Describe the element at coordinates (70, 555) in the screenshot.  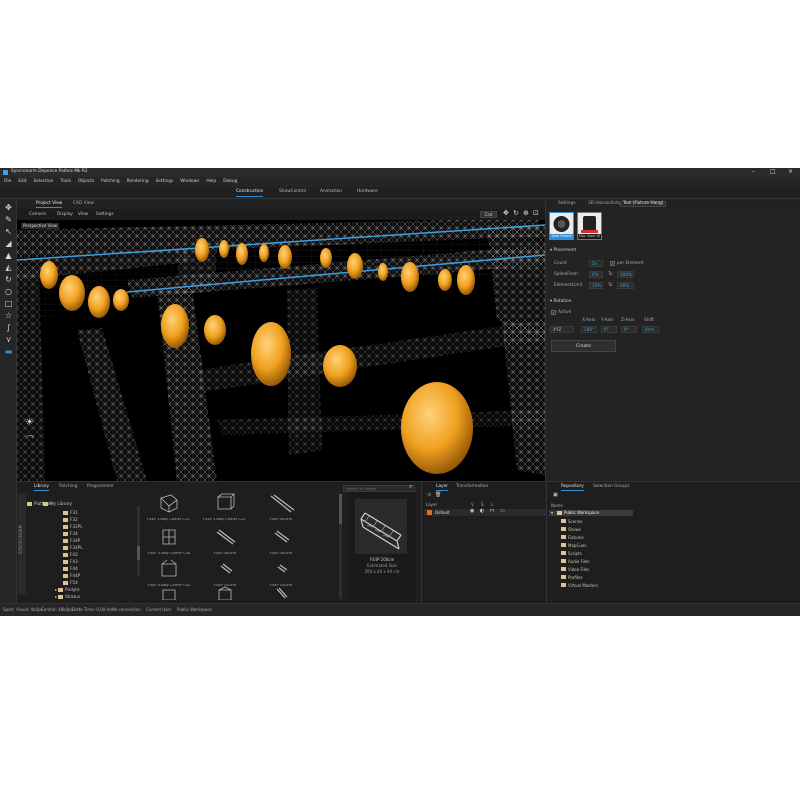
I see `tree-item: F42` at that location.